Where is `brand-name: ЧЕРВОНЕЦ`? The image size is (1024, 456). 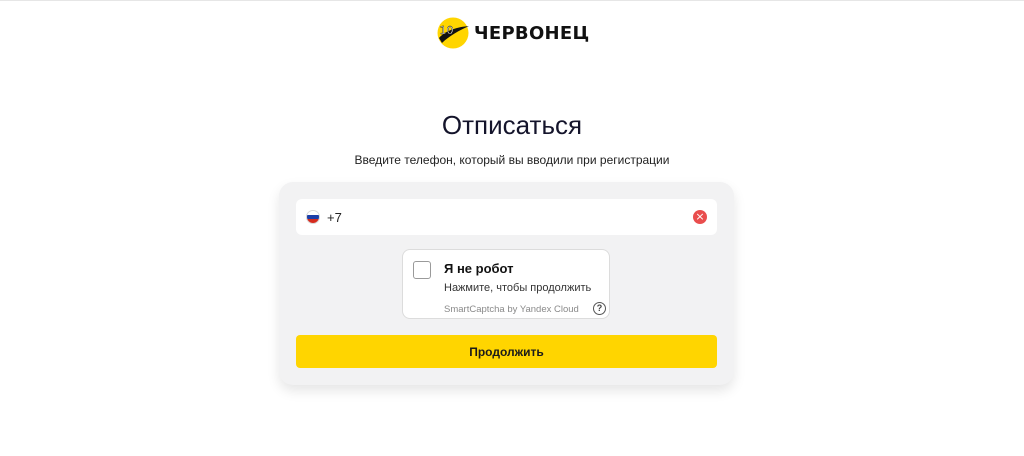 brand-name: ЧЕРВОНЕЦ is located at coordinates (532, 33).